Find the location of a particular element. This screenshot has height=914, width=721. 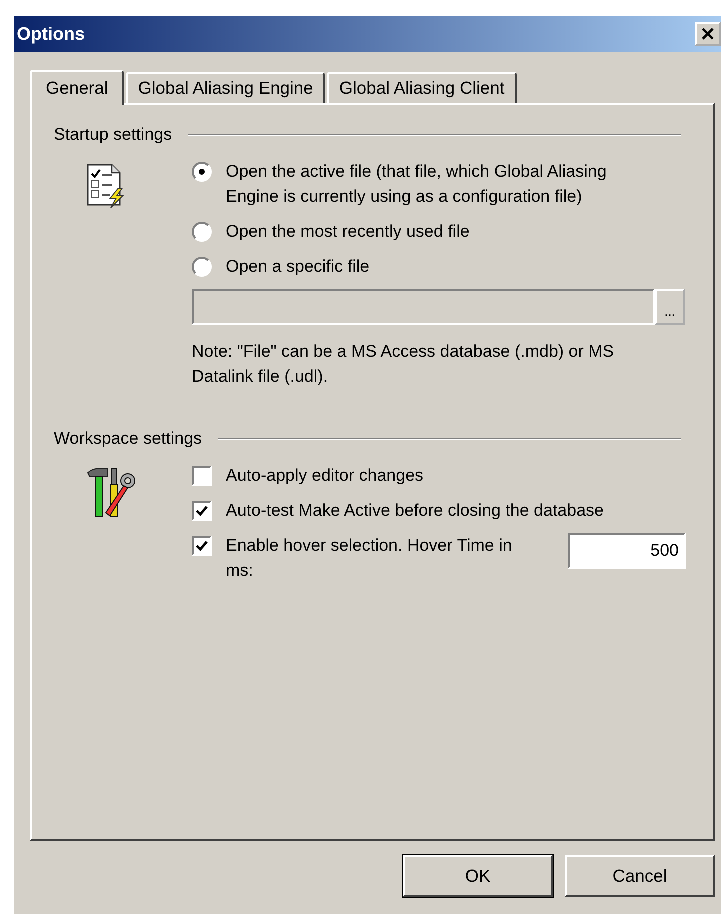

group-heading: Startup settings is located at coordinates (113, 135).